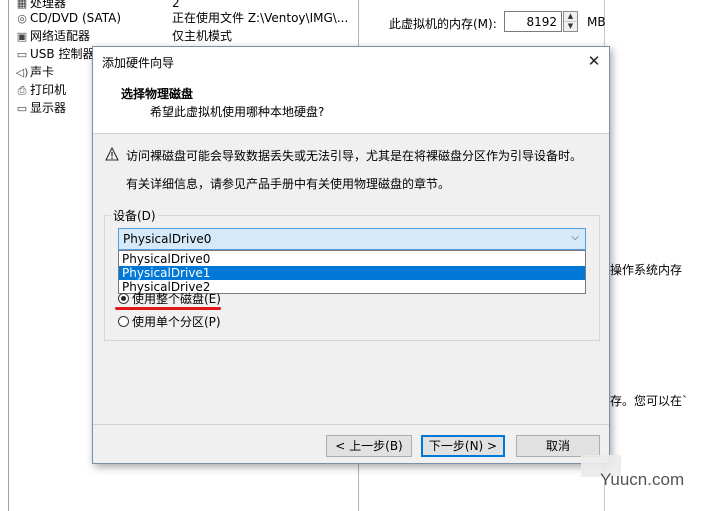 This screenshot has height=511, width=711. What do you see at coordinates (288, 184) in the screenshot?
I see `info-text: 有关详细信息，请参见产品手册中有关使用物理磁盘的章节。` at bounding box center [288, 184].